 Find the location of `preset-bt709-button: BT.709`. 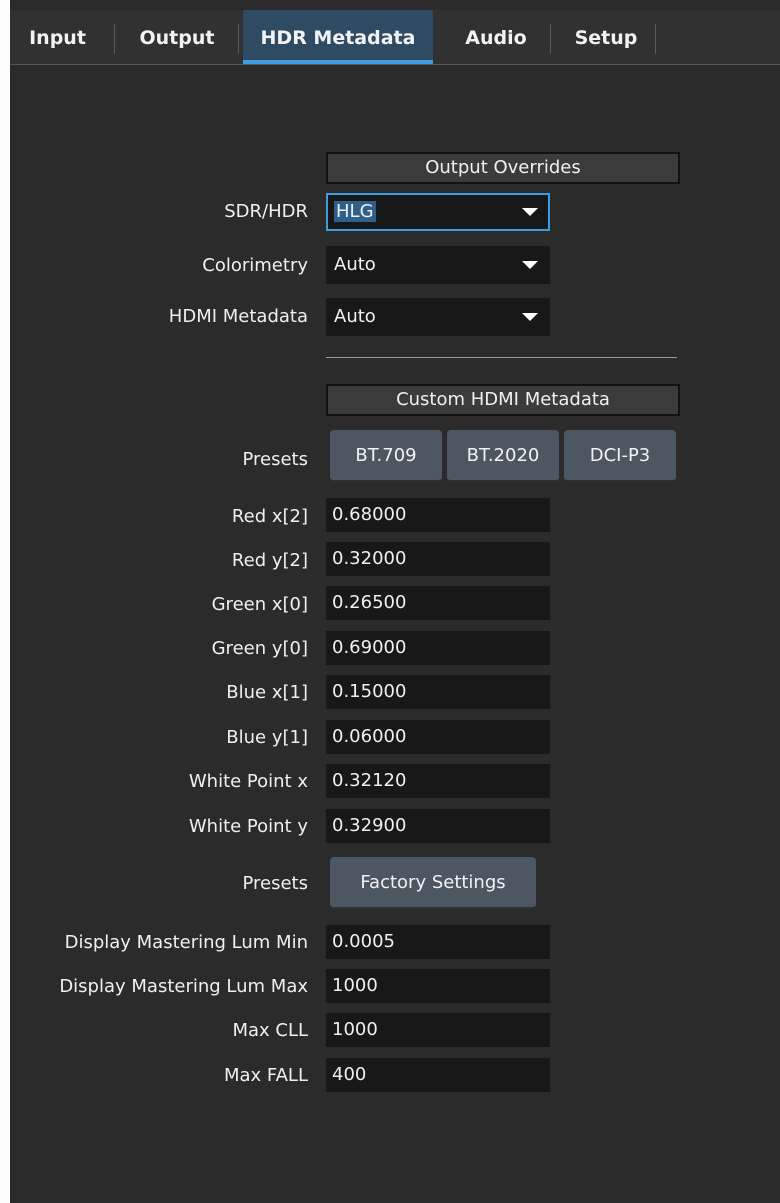

preset-bt709-button: BT.709 is located at coordinates (386, 456).